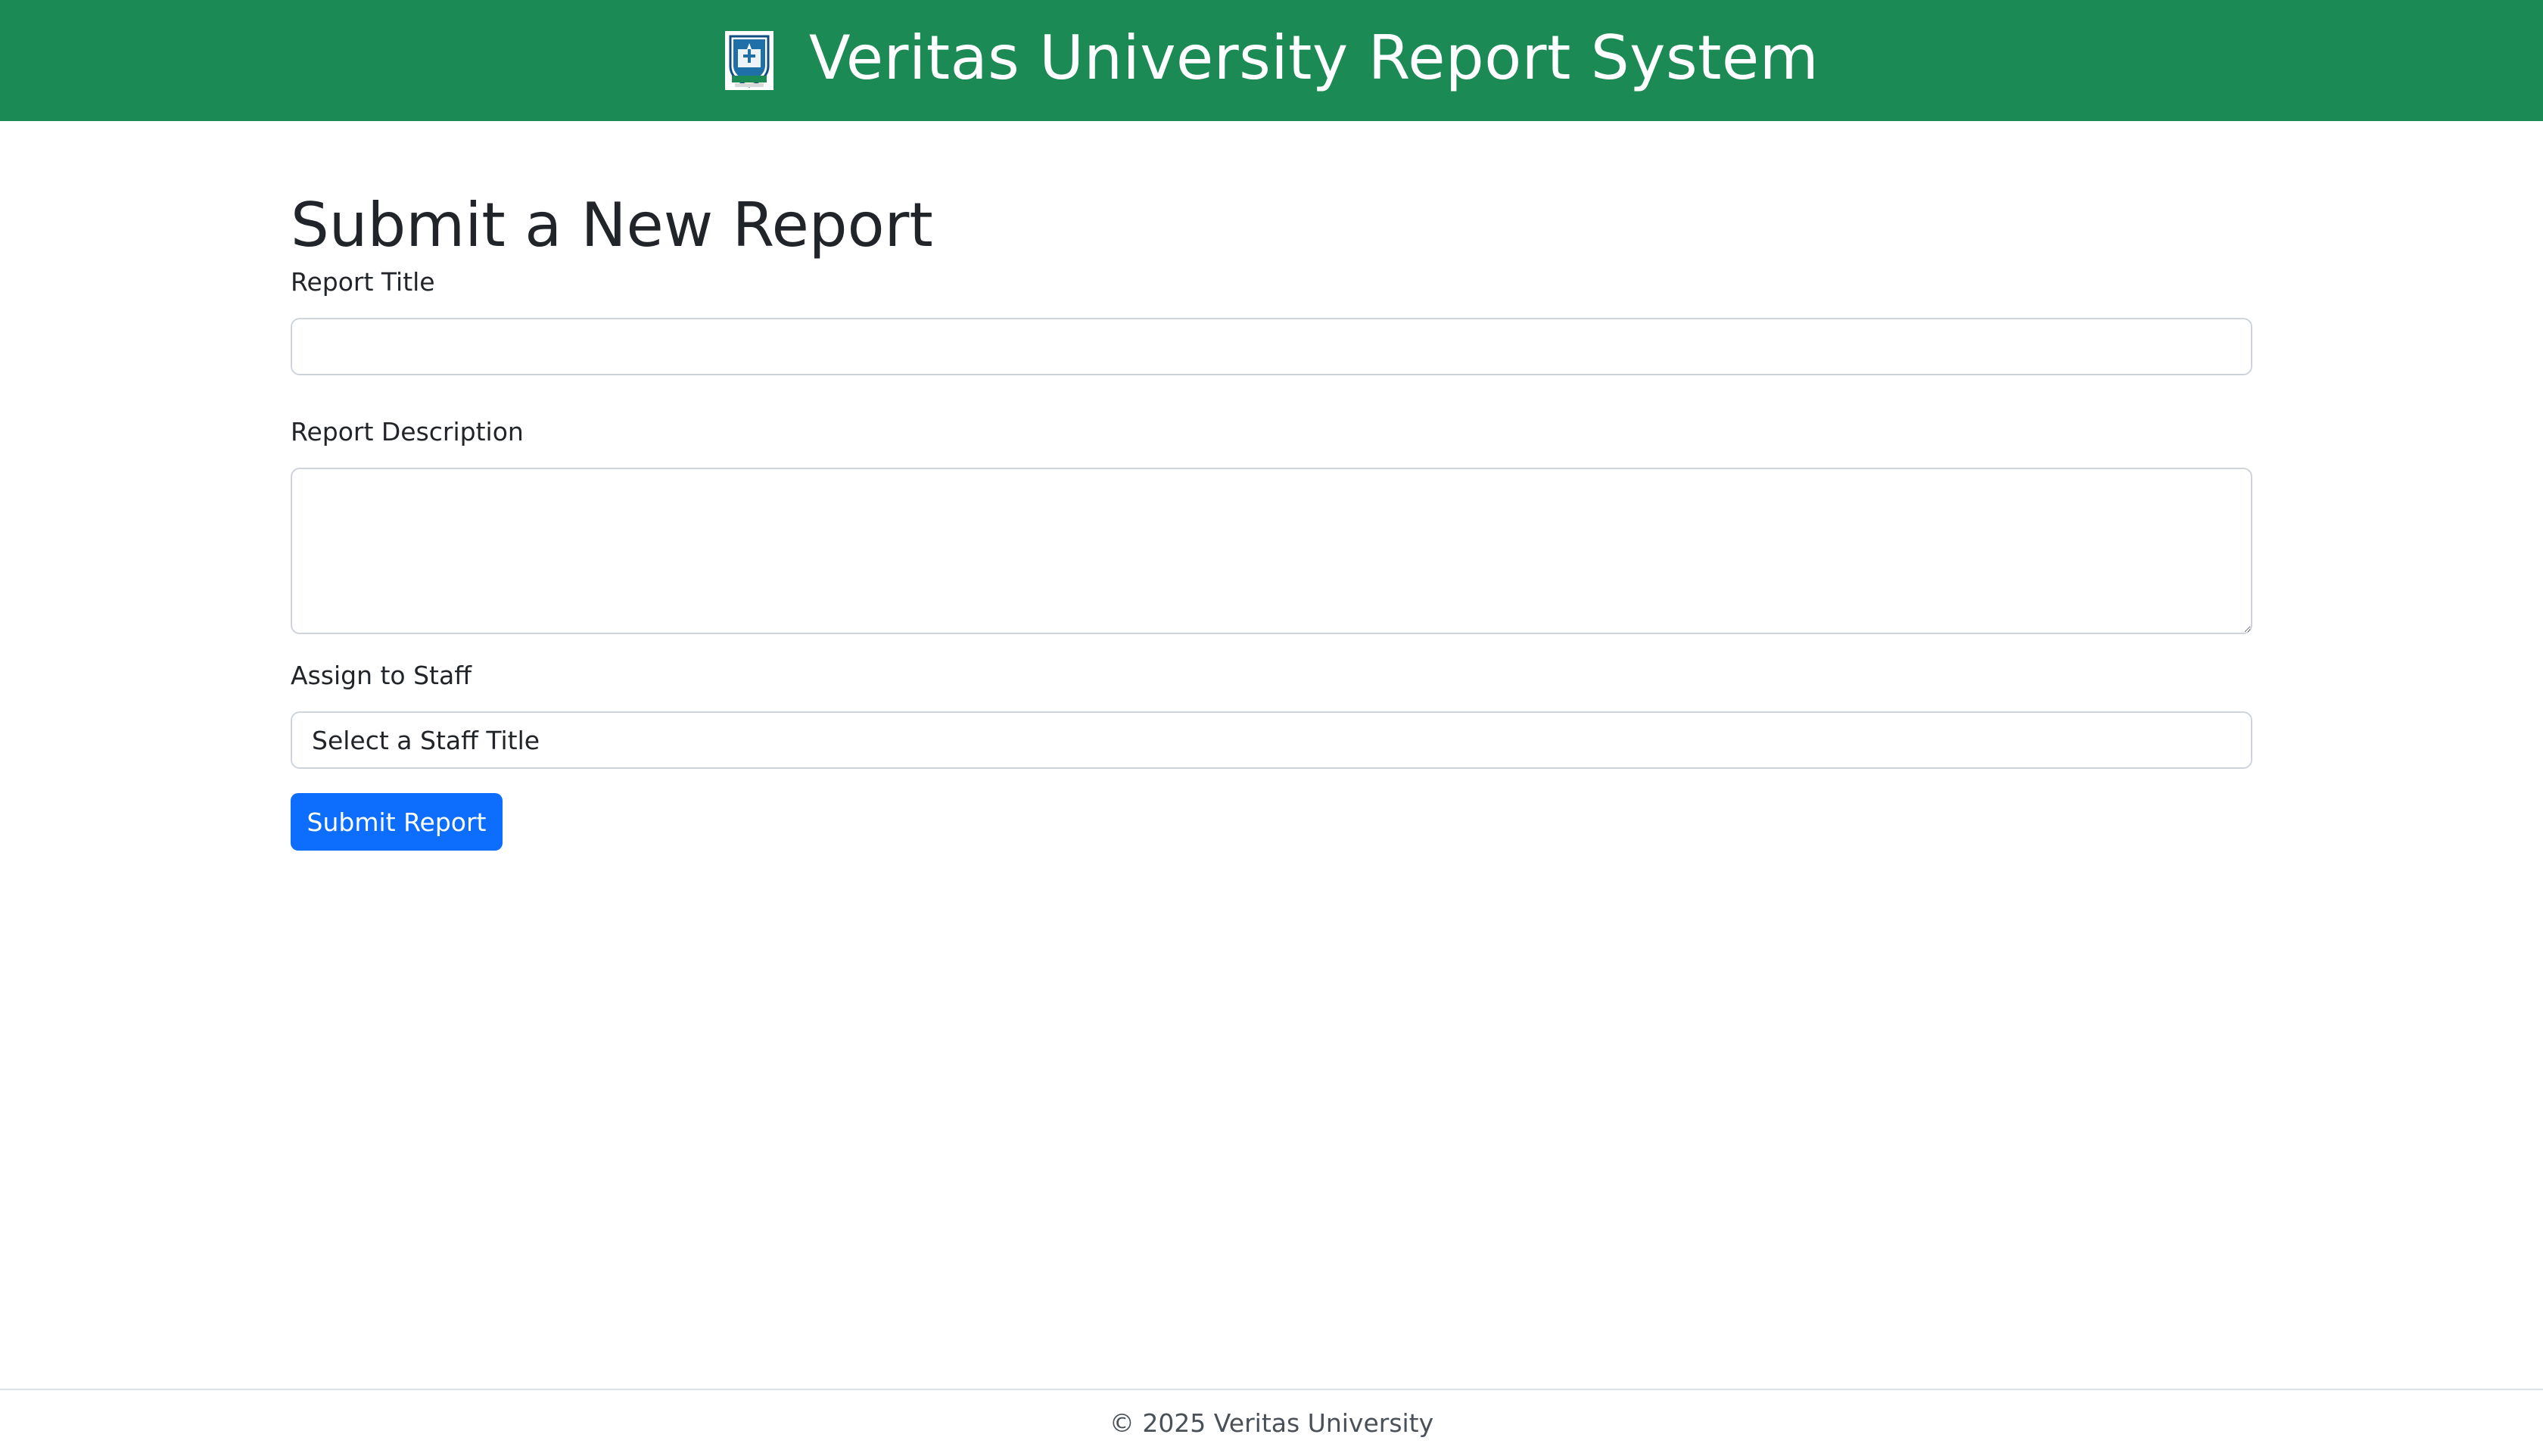 The image size is (2543, 1456). What do you see at coordinates (1271, 740) in the screenshot?
I see `assign-staff-select: Select a Staff Title` at bounding box center [1271, 740].